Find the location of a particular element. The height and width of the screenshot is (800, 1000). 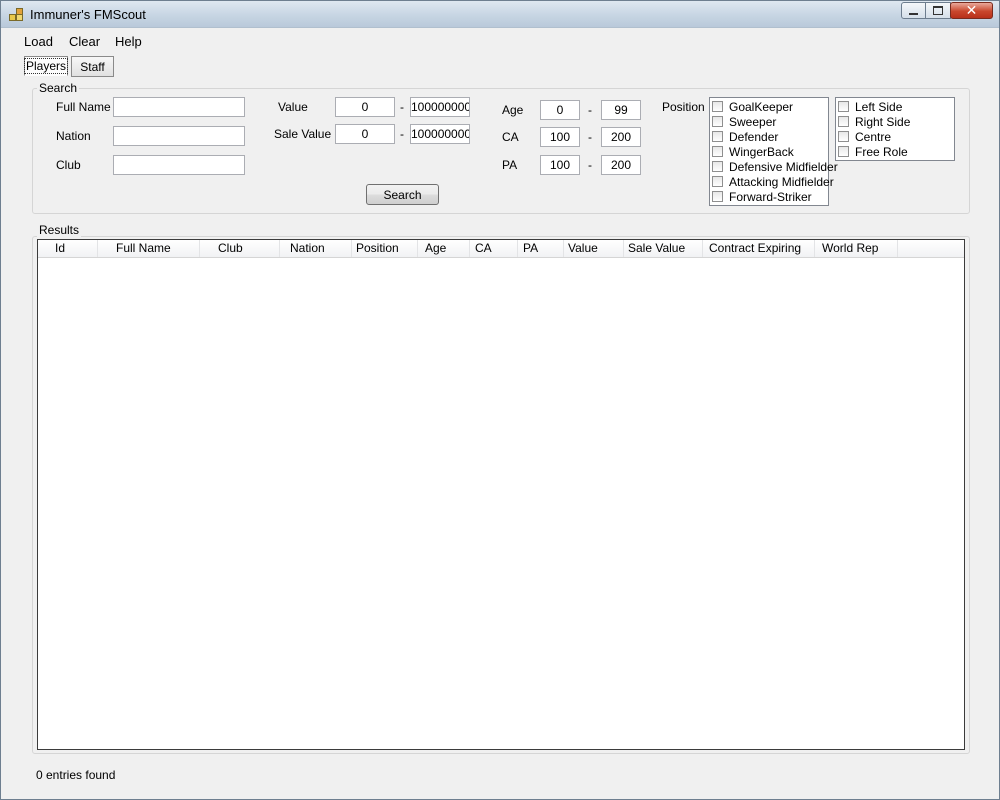

tab-players: Players is located at coordinates (46, 66).